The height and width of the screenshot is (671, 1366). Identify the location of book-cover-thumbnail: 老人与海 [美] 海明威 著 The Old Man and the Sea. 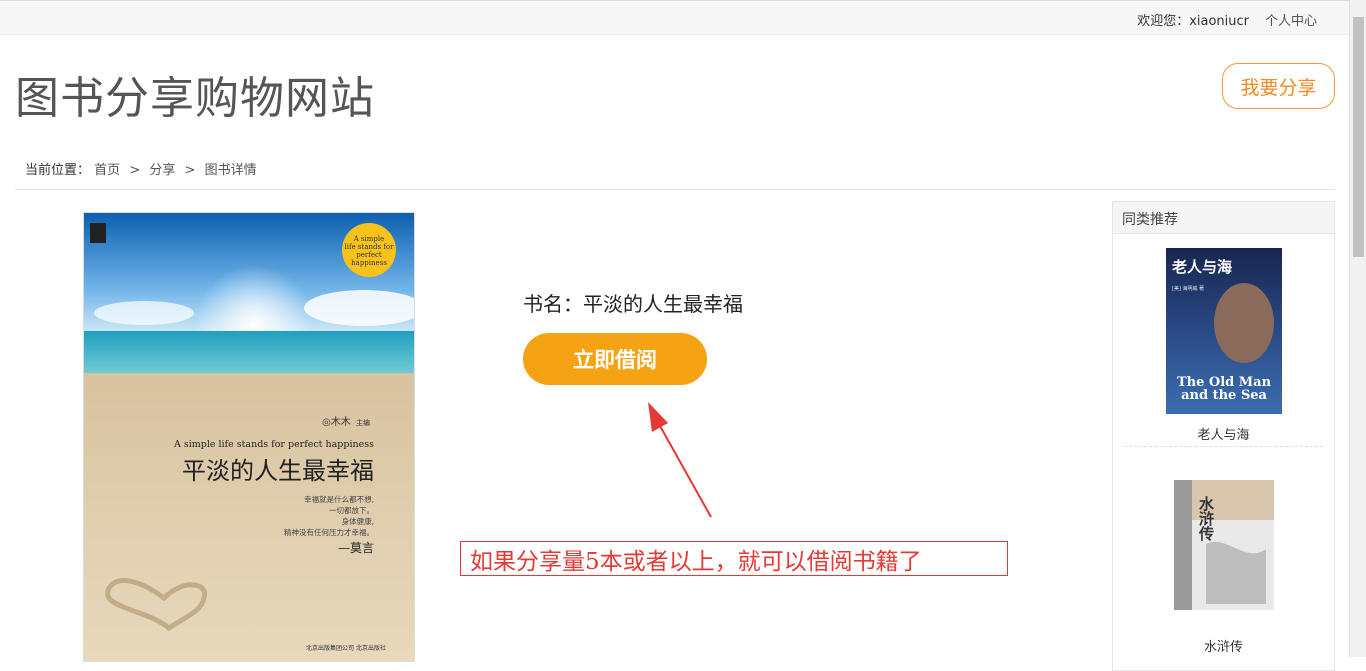
(1223, 331).